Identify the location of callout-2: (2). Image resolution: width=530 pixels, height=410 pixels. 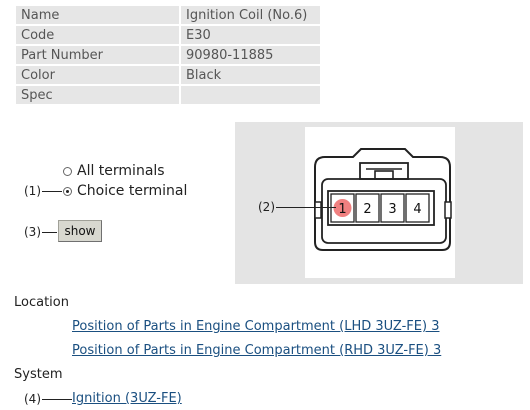
(297, 207).